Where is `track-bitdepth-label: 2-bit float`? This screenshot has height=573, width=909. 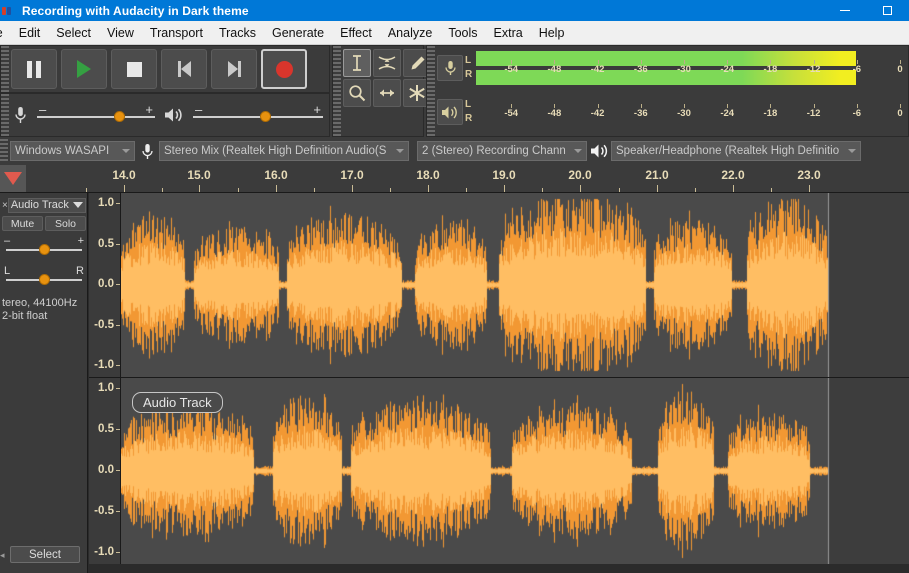
track-bitdepth-label: 2-bit float is located at coordinates (25, 316).